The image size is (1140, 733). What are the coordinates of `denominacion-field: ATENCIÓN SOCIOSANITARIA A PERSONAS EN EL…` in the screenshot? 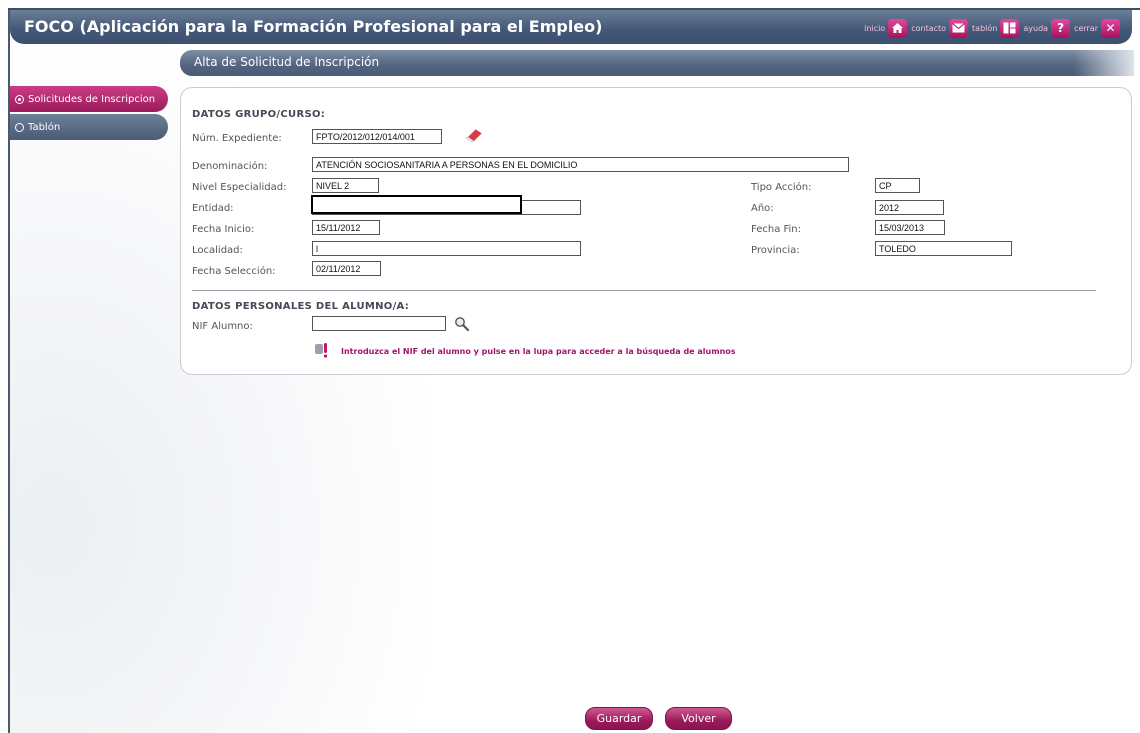 It's located at (580, 164).